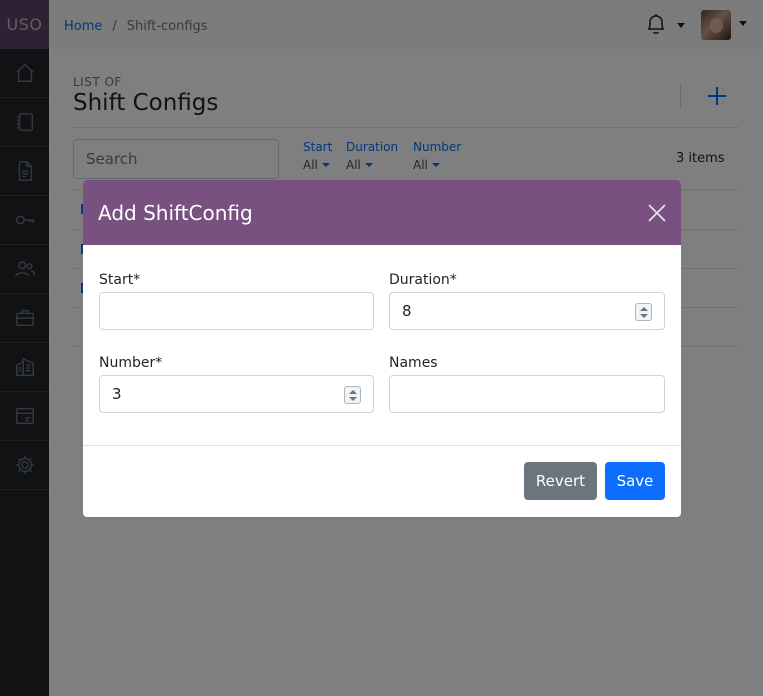 This screenshot has height=696, width=763. I want to click on modal-header: Add ShiftConfig, so click(382, 212).